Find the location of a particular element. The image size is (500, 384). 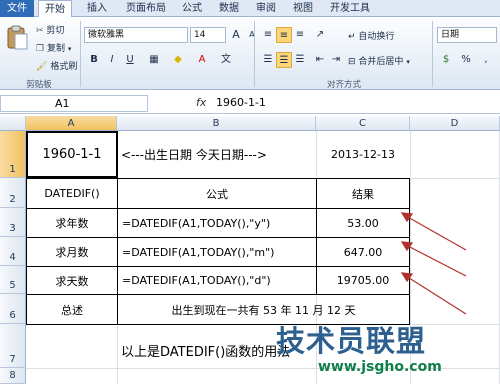

paste-icon is located at coordinates (17, 38).